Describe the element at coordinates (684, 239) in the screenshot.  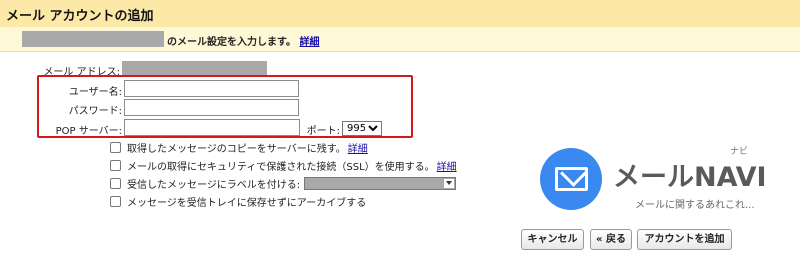
I see `add-account-button: アカウントを追加` at that location.